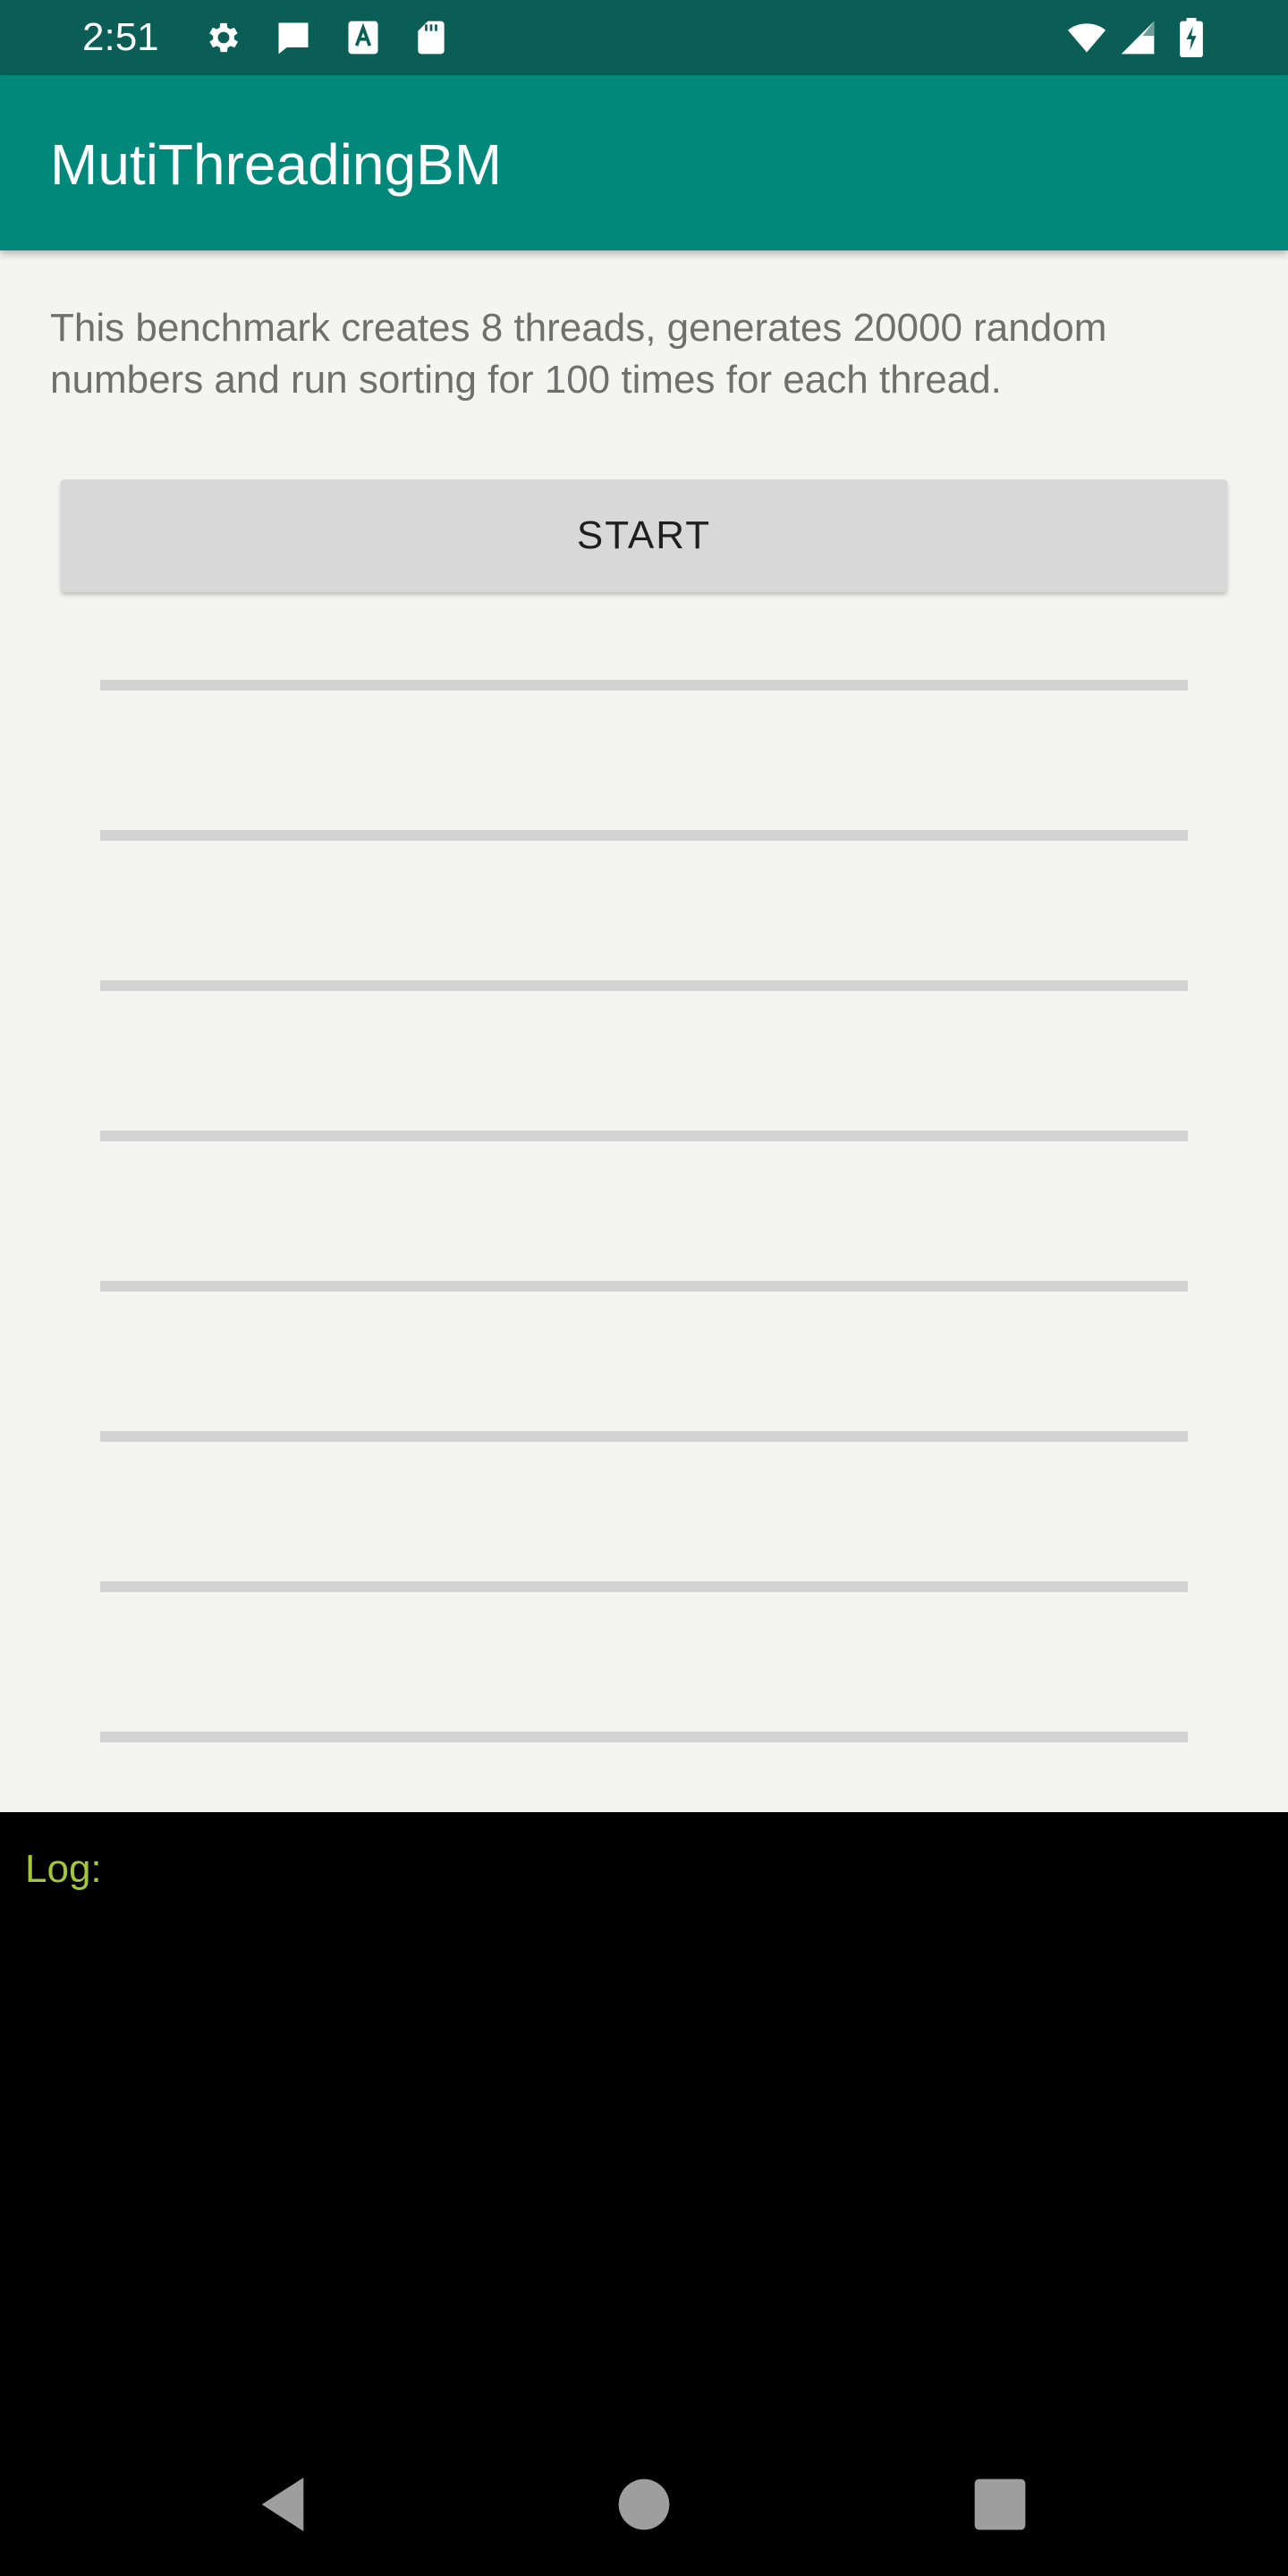  I want to click on status-bar: 2:51, so click(644, 37).